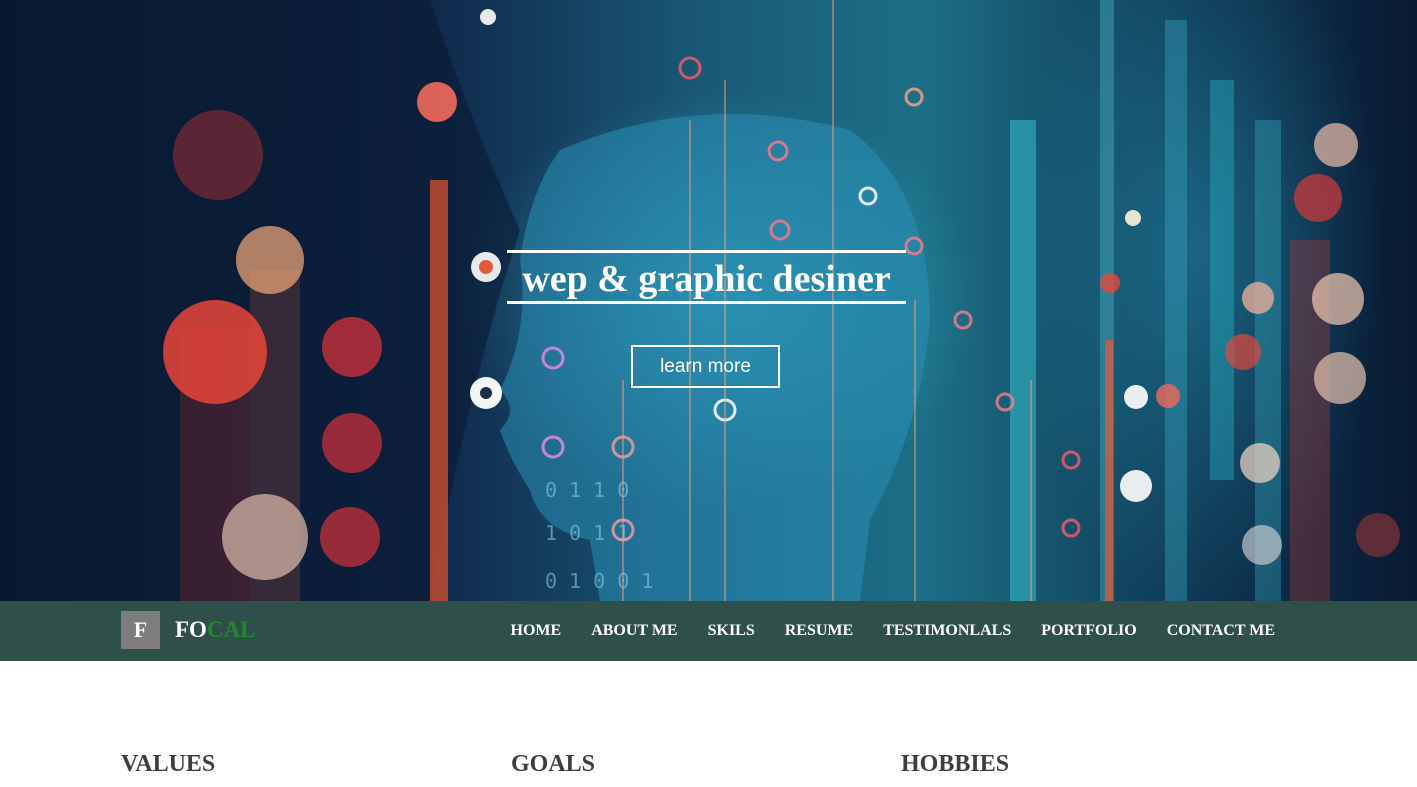  What do you see at coordinates (705, 366) in the screenshot?
I see `learn-more-button: learn more` at bounding box center [705, 366].